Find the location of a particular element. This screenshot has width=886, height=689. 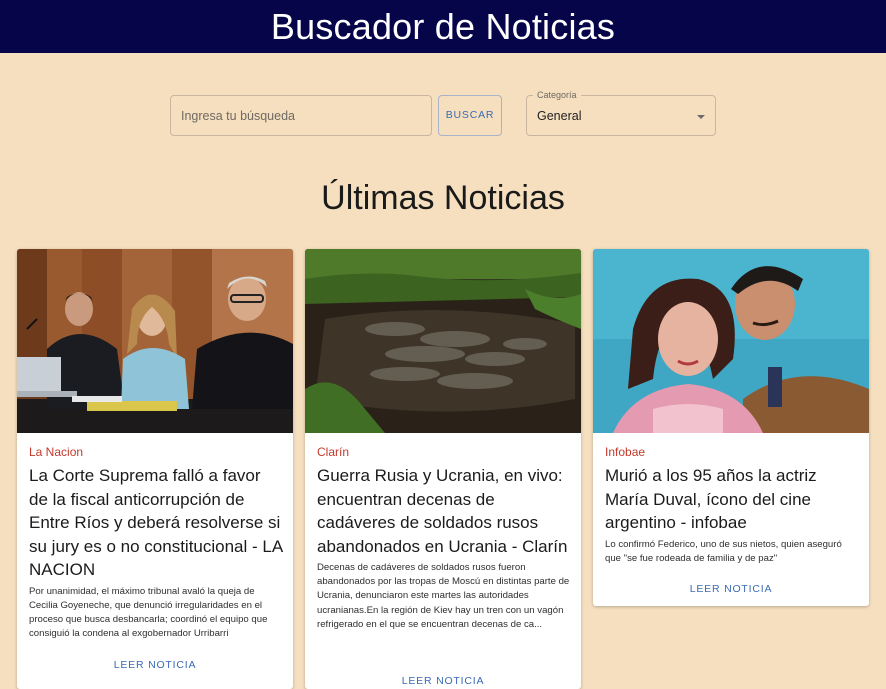

news-source: Infobae is located at coordinates (625, 452).